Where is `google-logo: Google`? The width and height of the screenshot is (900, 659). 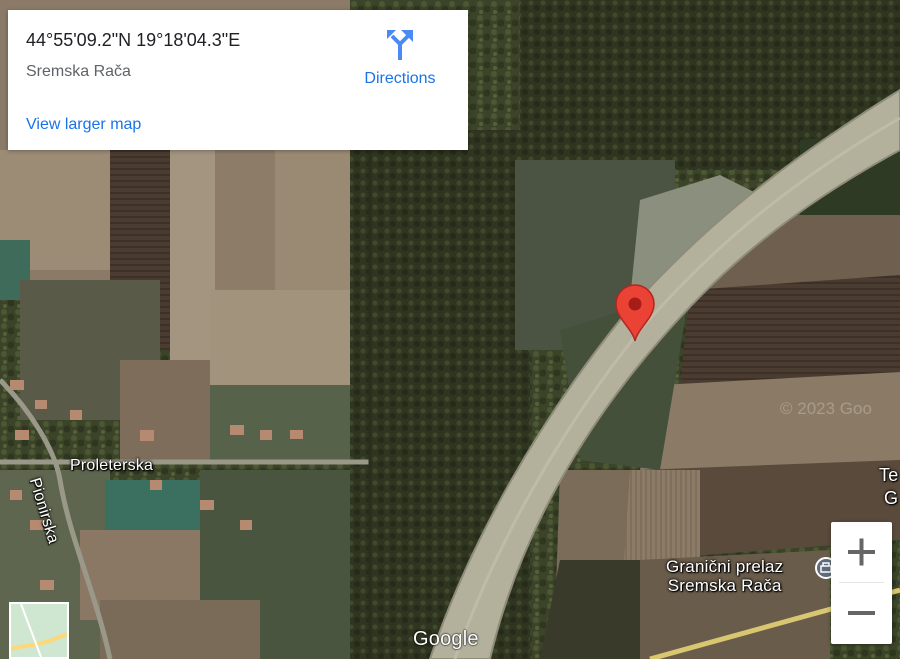
google-logo: Google is located at coordinates (446, 639).